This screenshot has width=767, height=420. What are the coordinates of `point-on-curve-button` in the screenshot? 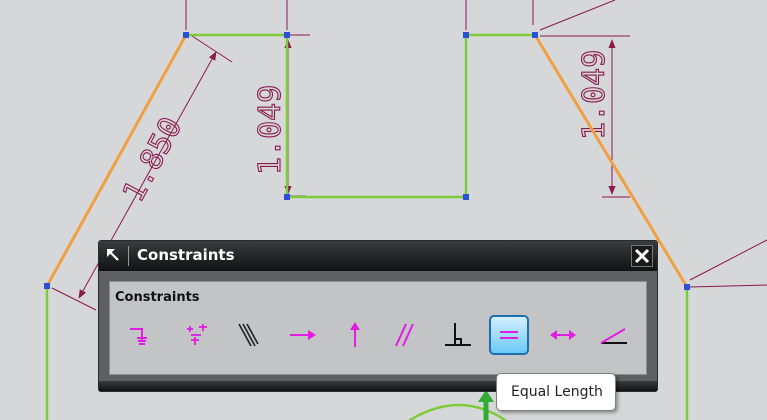 It's located at (143, 335).